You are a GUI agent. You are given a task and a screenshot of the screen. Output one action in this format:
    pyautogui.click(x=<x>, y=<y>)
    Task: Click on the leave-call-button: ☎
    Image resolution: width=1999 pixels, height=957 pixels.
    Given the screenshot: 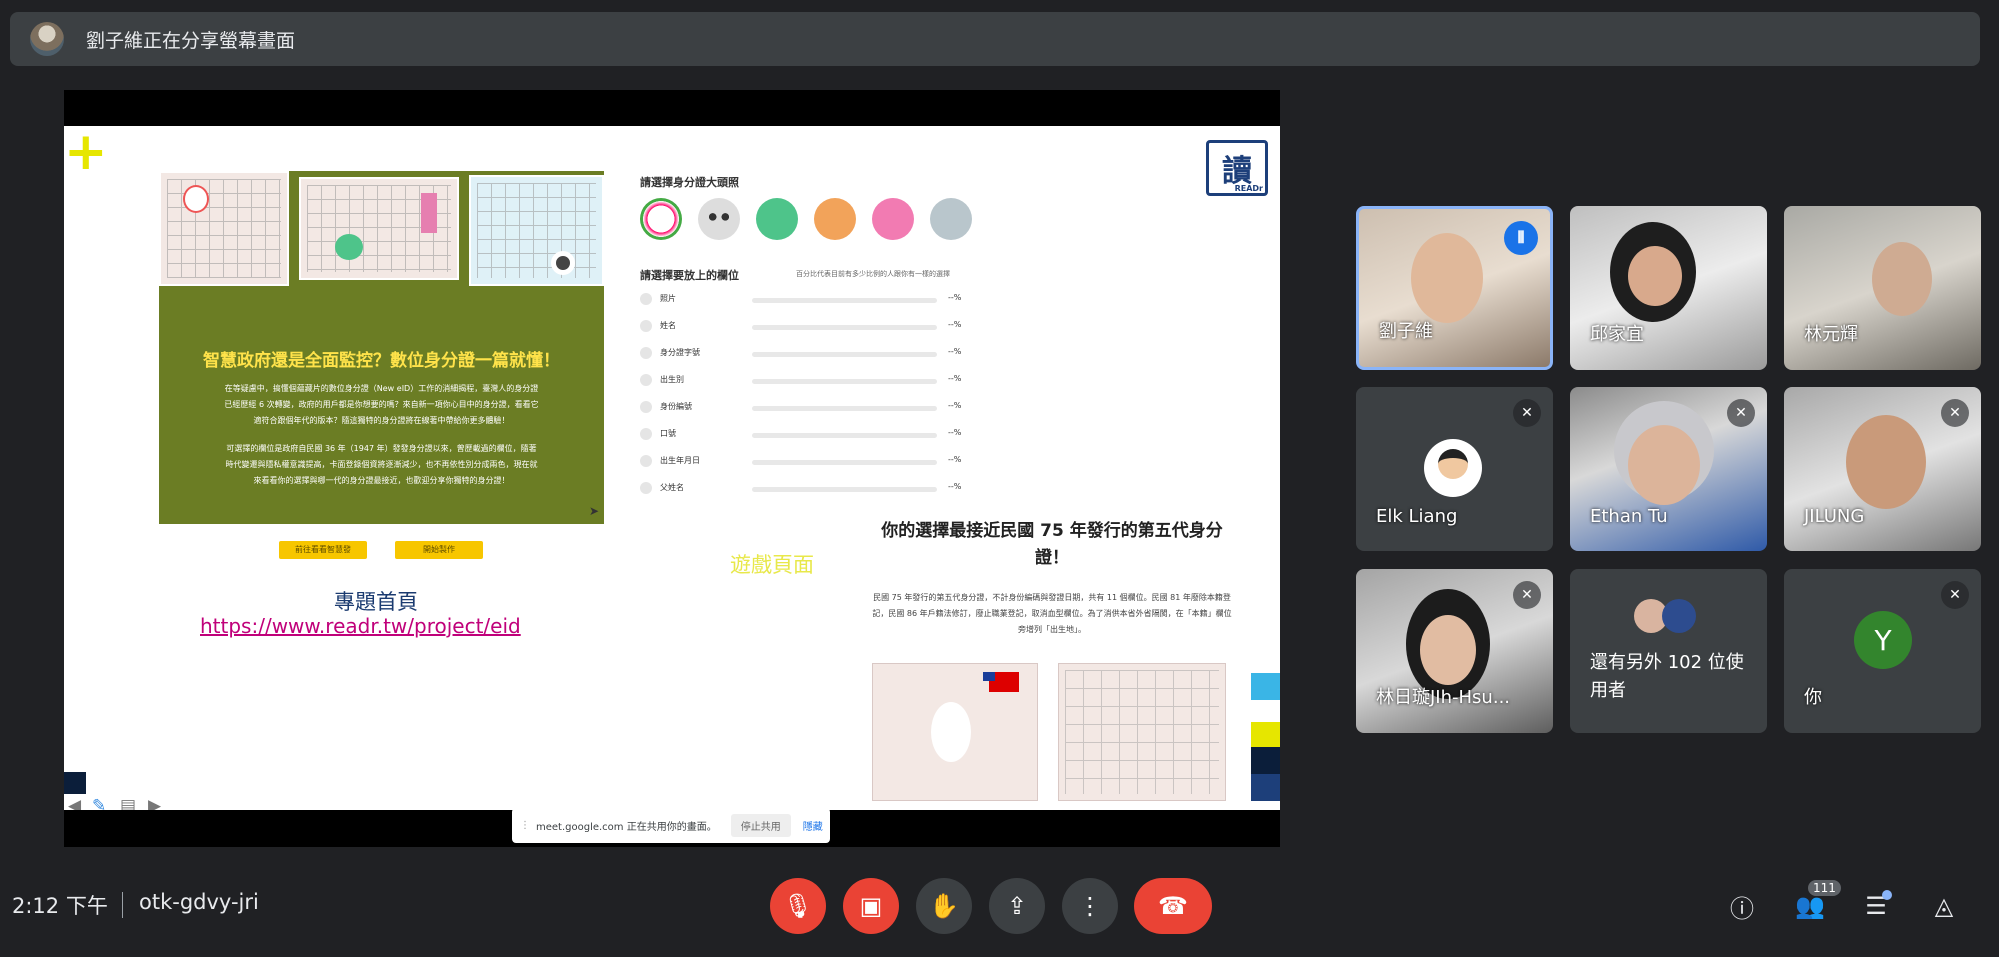 What is the action you would take?
    pyautogui.click(x=1173, y=906)
    